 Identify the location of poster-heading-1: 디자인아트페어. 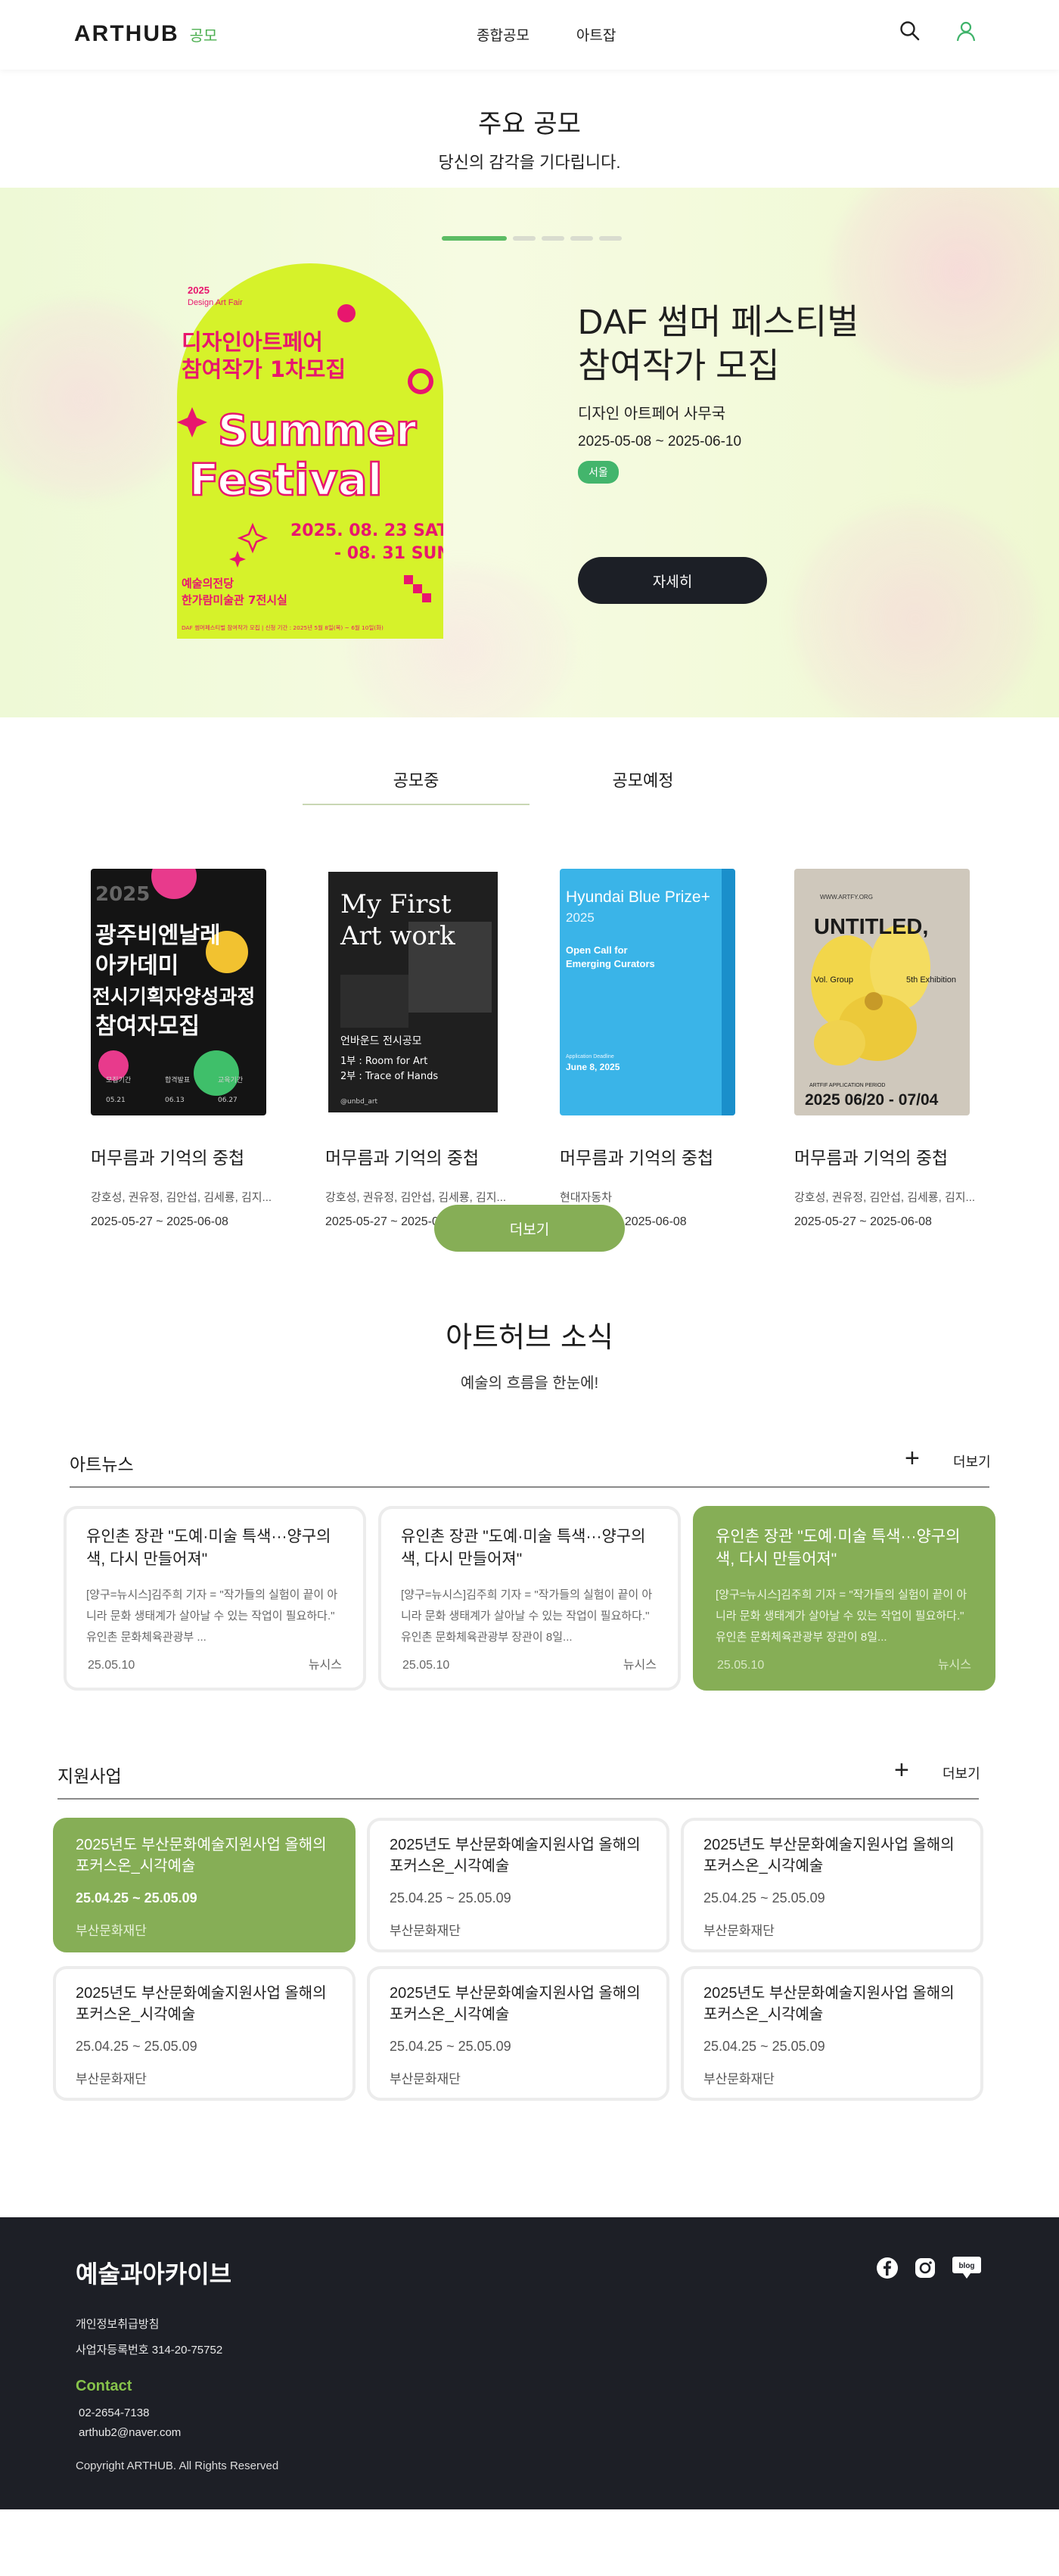
(252, 342).